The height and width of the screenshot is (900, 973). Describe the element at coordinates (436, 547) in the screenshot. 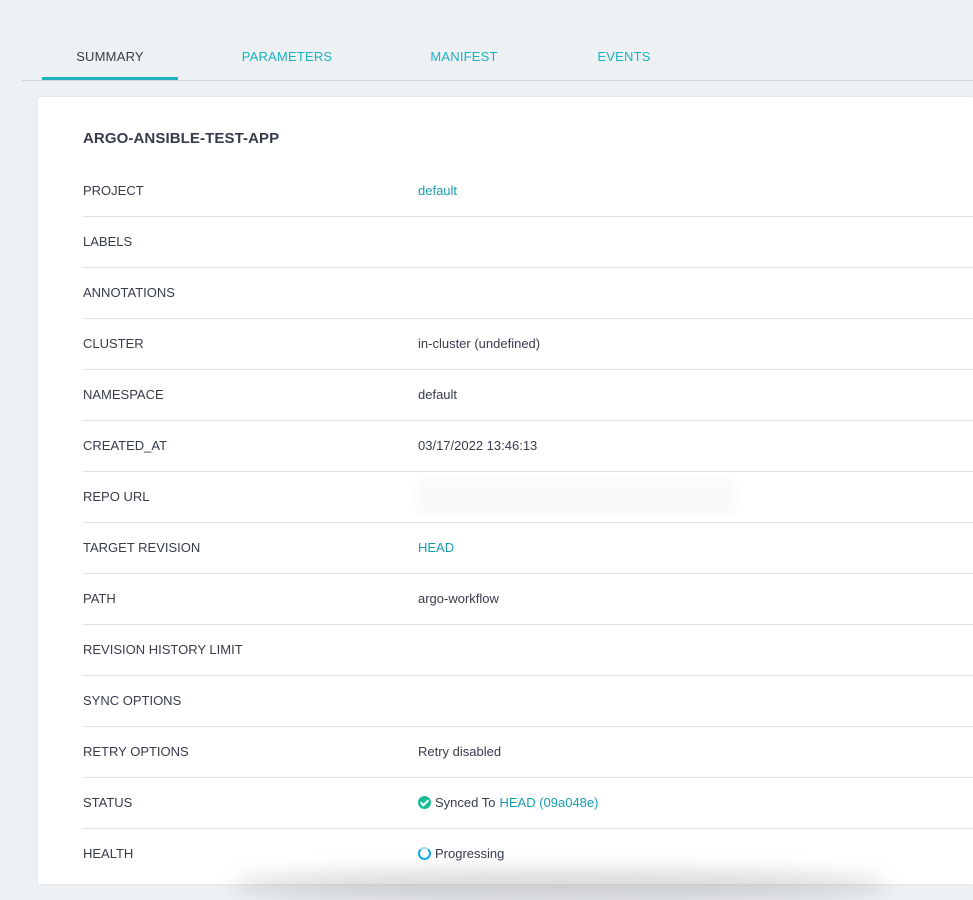

I see `target-revision-link: HEAD` at that location.